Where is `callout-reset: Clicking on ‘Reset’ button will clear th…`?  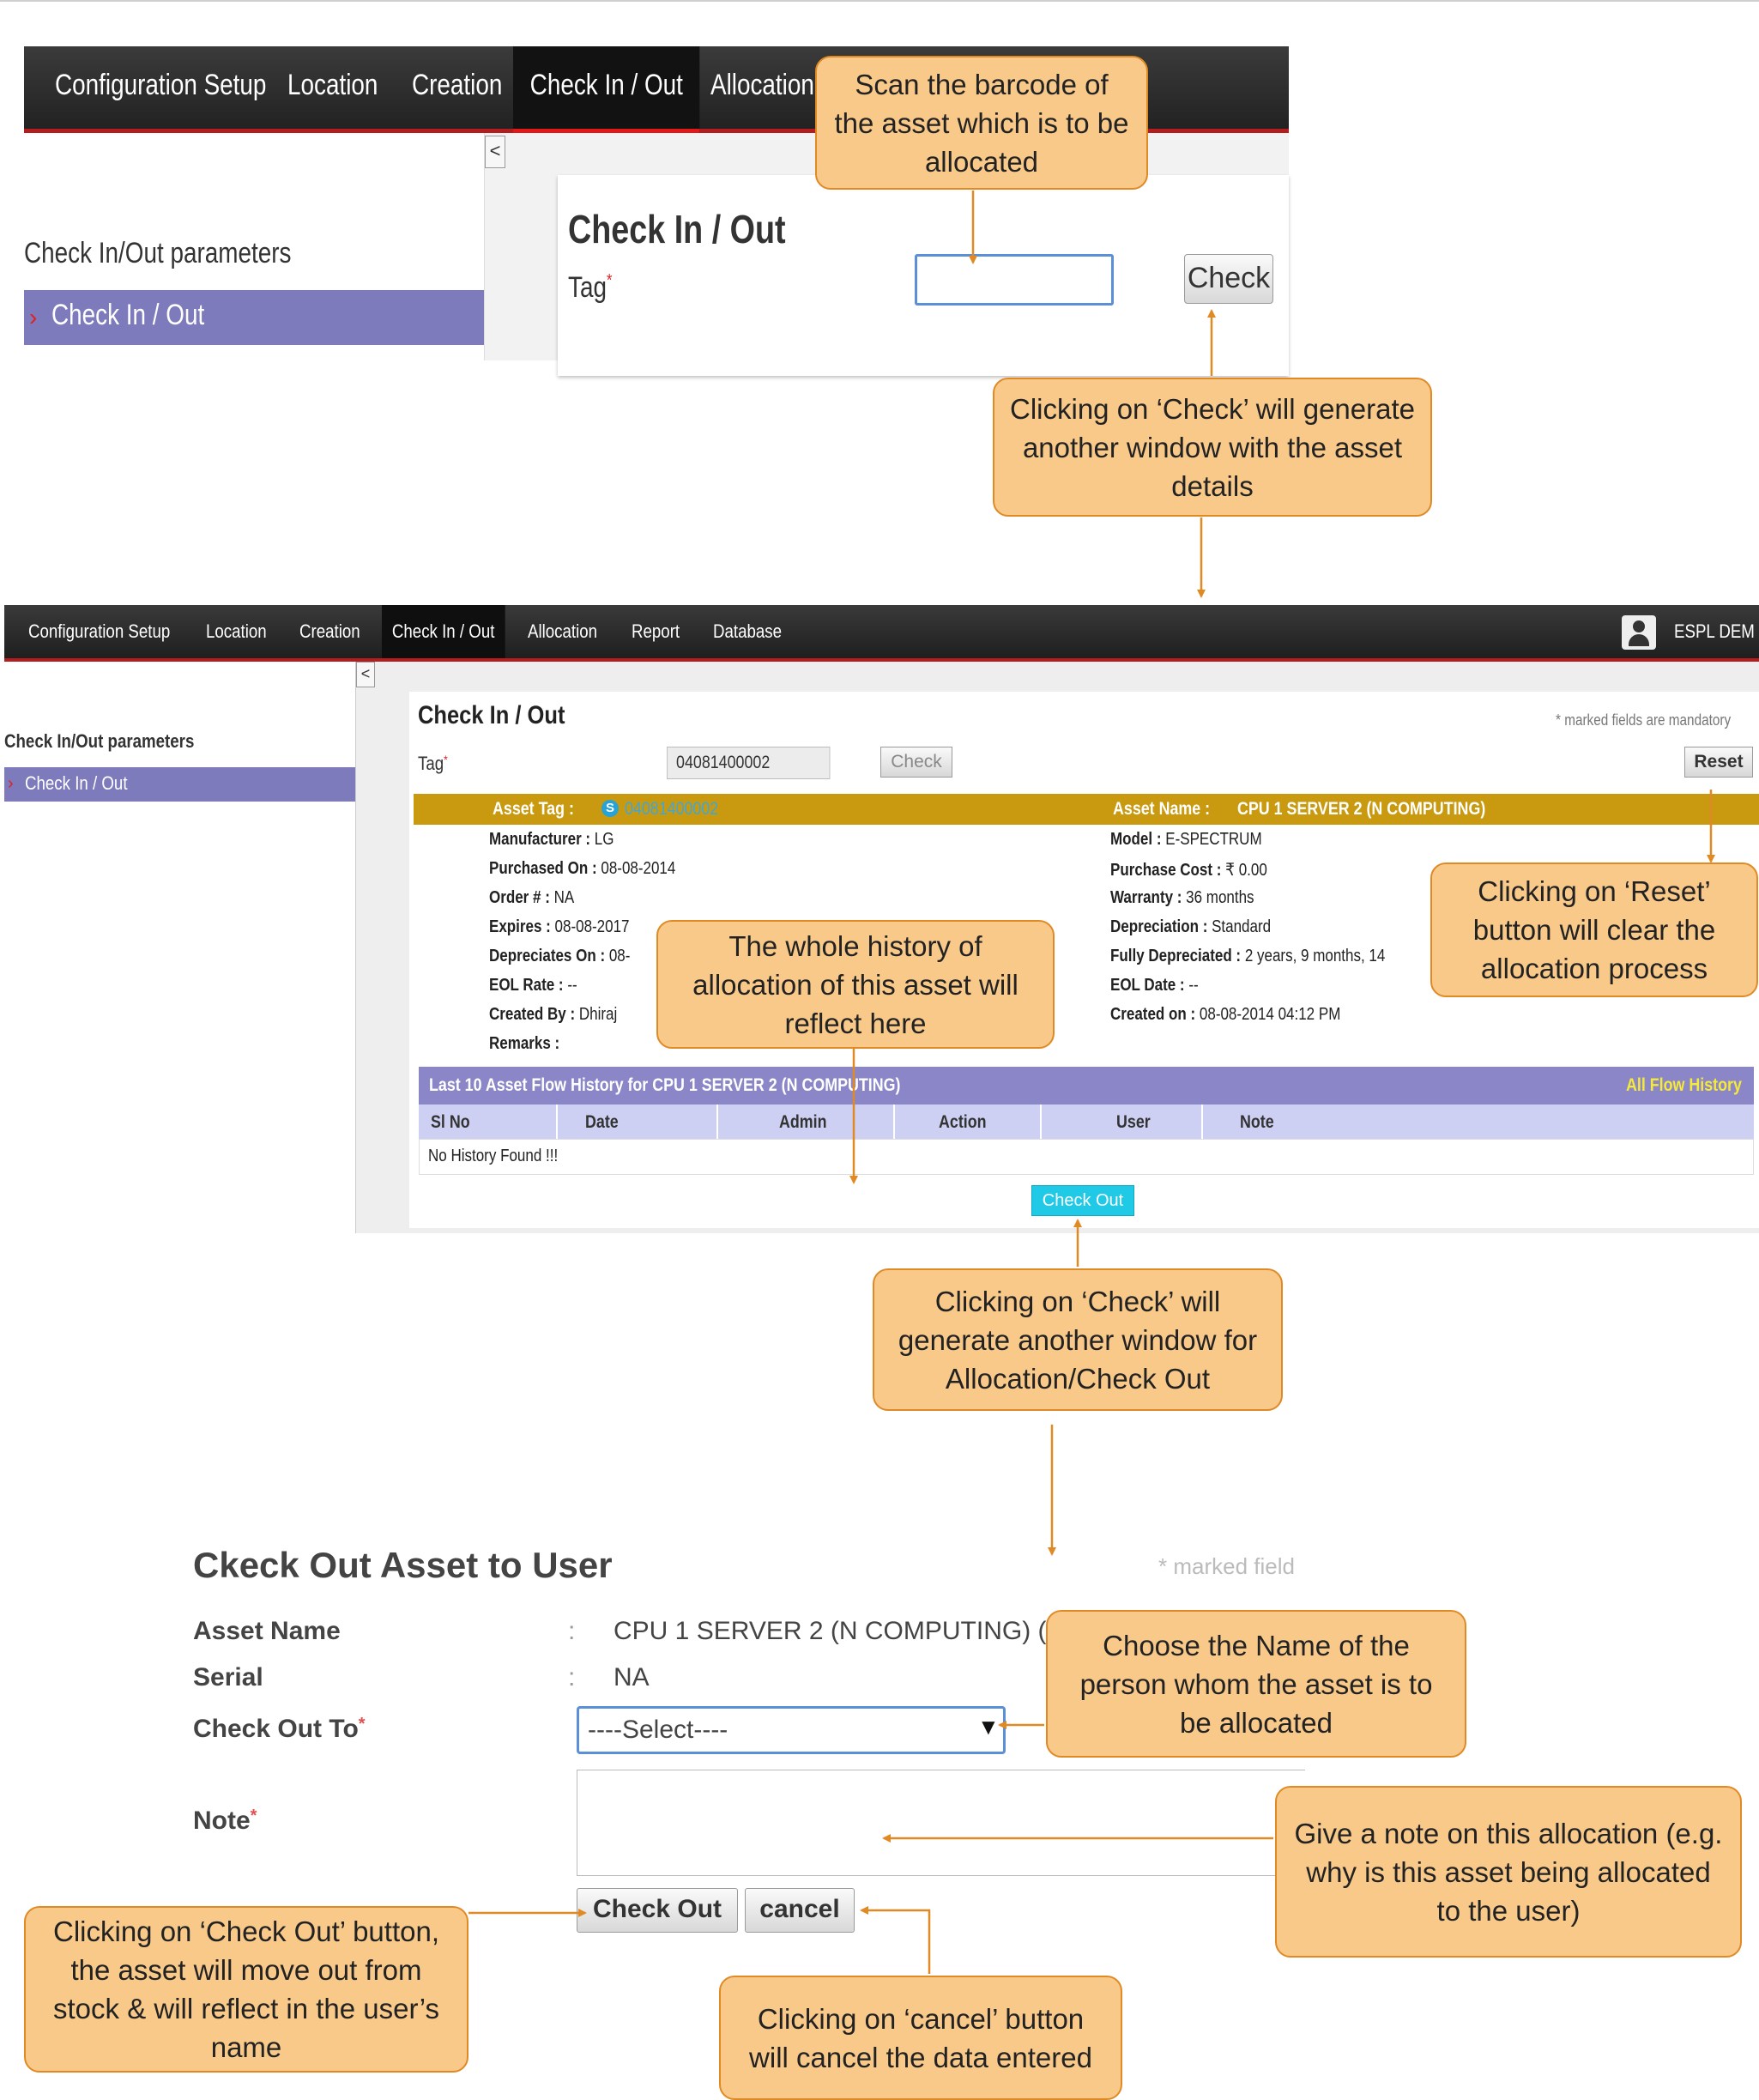
callout-reset: Clicking on ‘Reset’ button will clear th… is located at coordinates (1594, 929).